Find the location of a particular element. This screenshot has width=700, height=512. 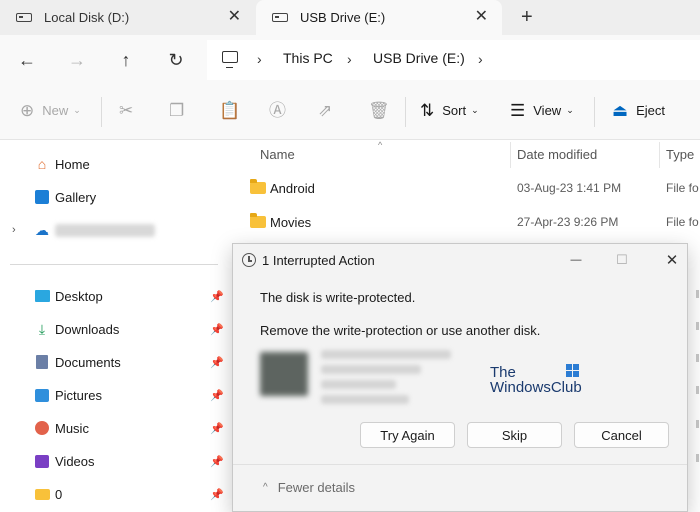

forward-button: → is located at coordinates (77, 60).